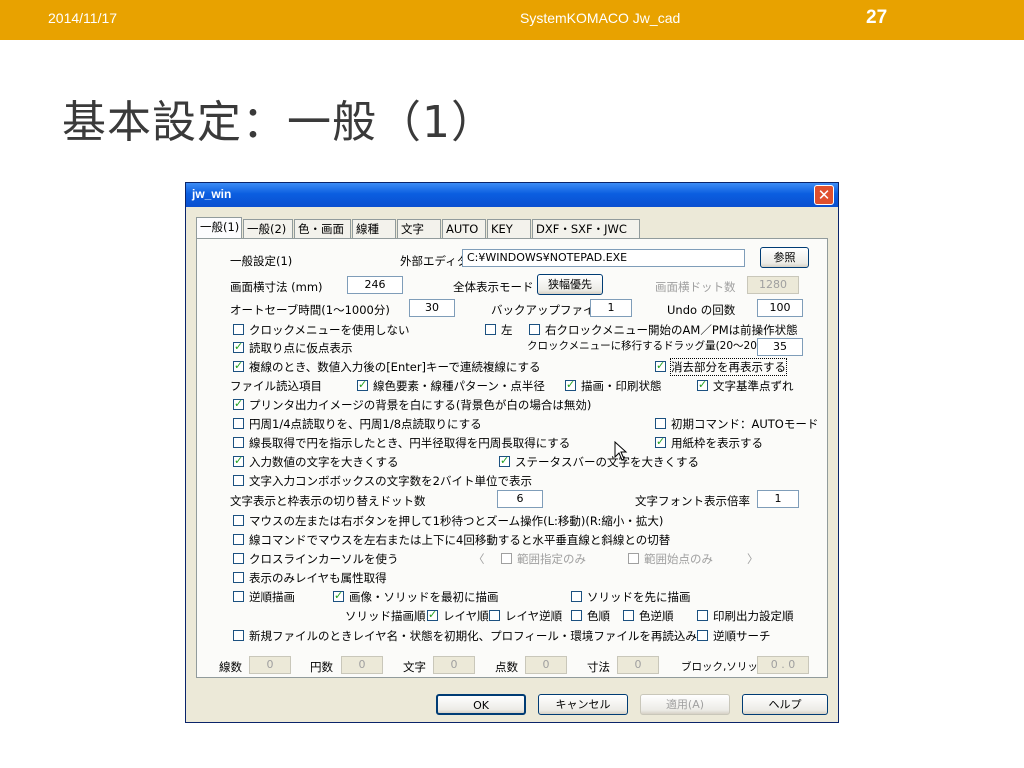 The image size is (1024, 768). What do you see at coordinates (414, 667) in the screenshot?
I see `texts-count-label: 文字` at bounding box center [414, 667].